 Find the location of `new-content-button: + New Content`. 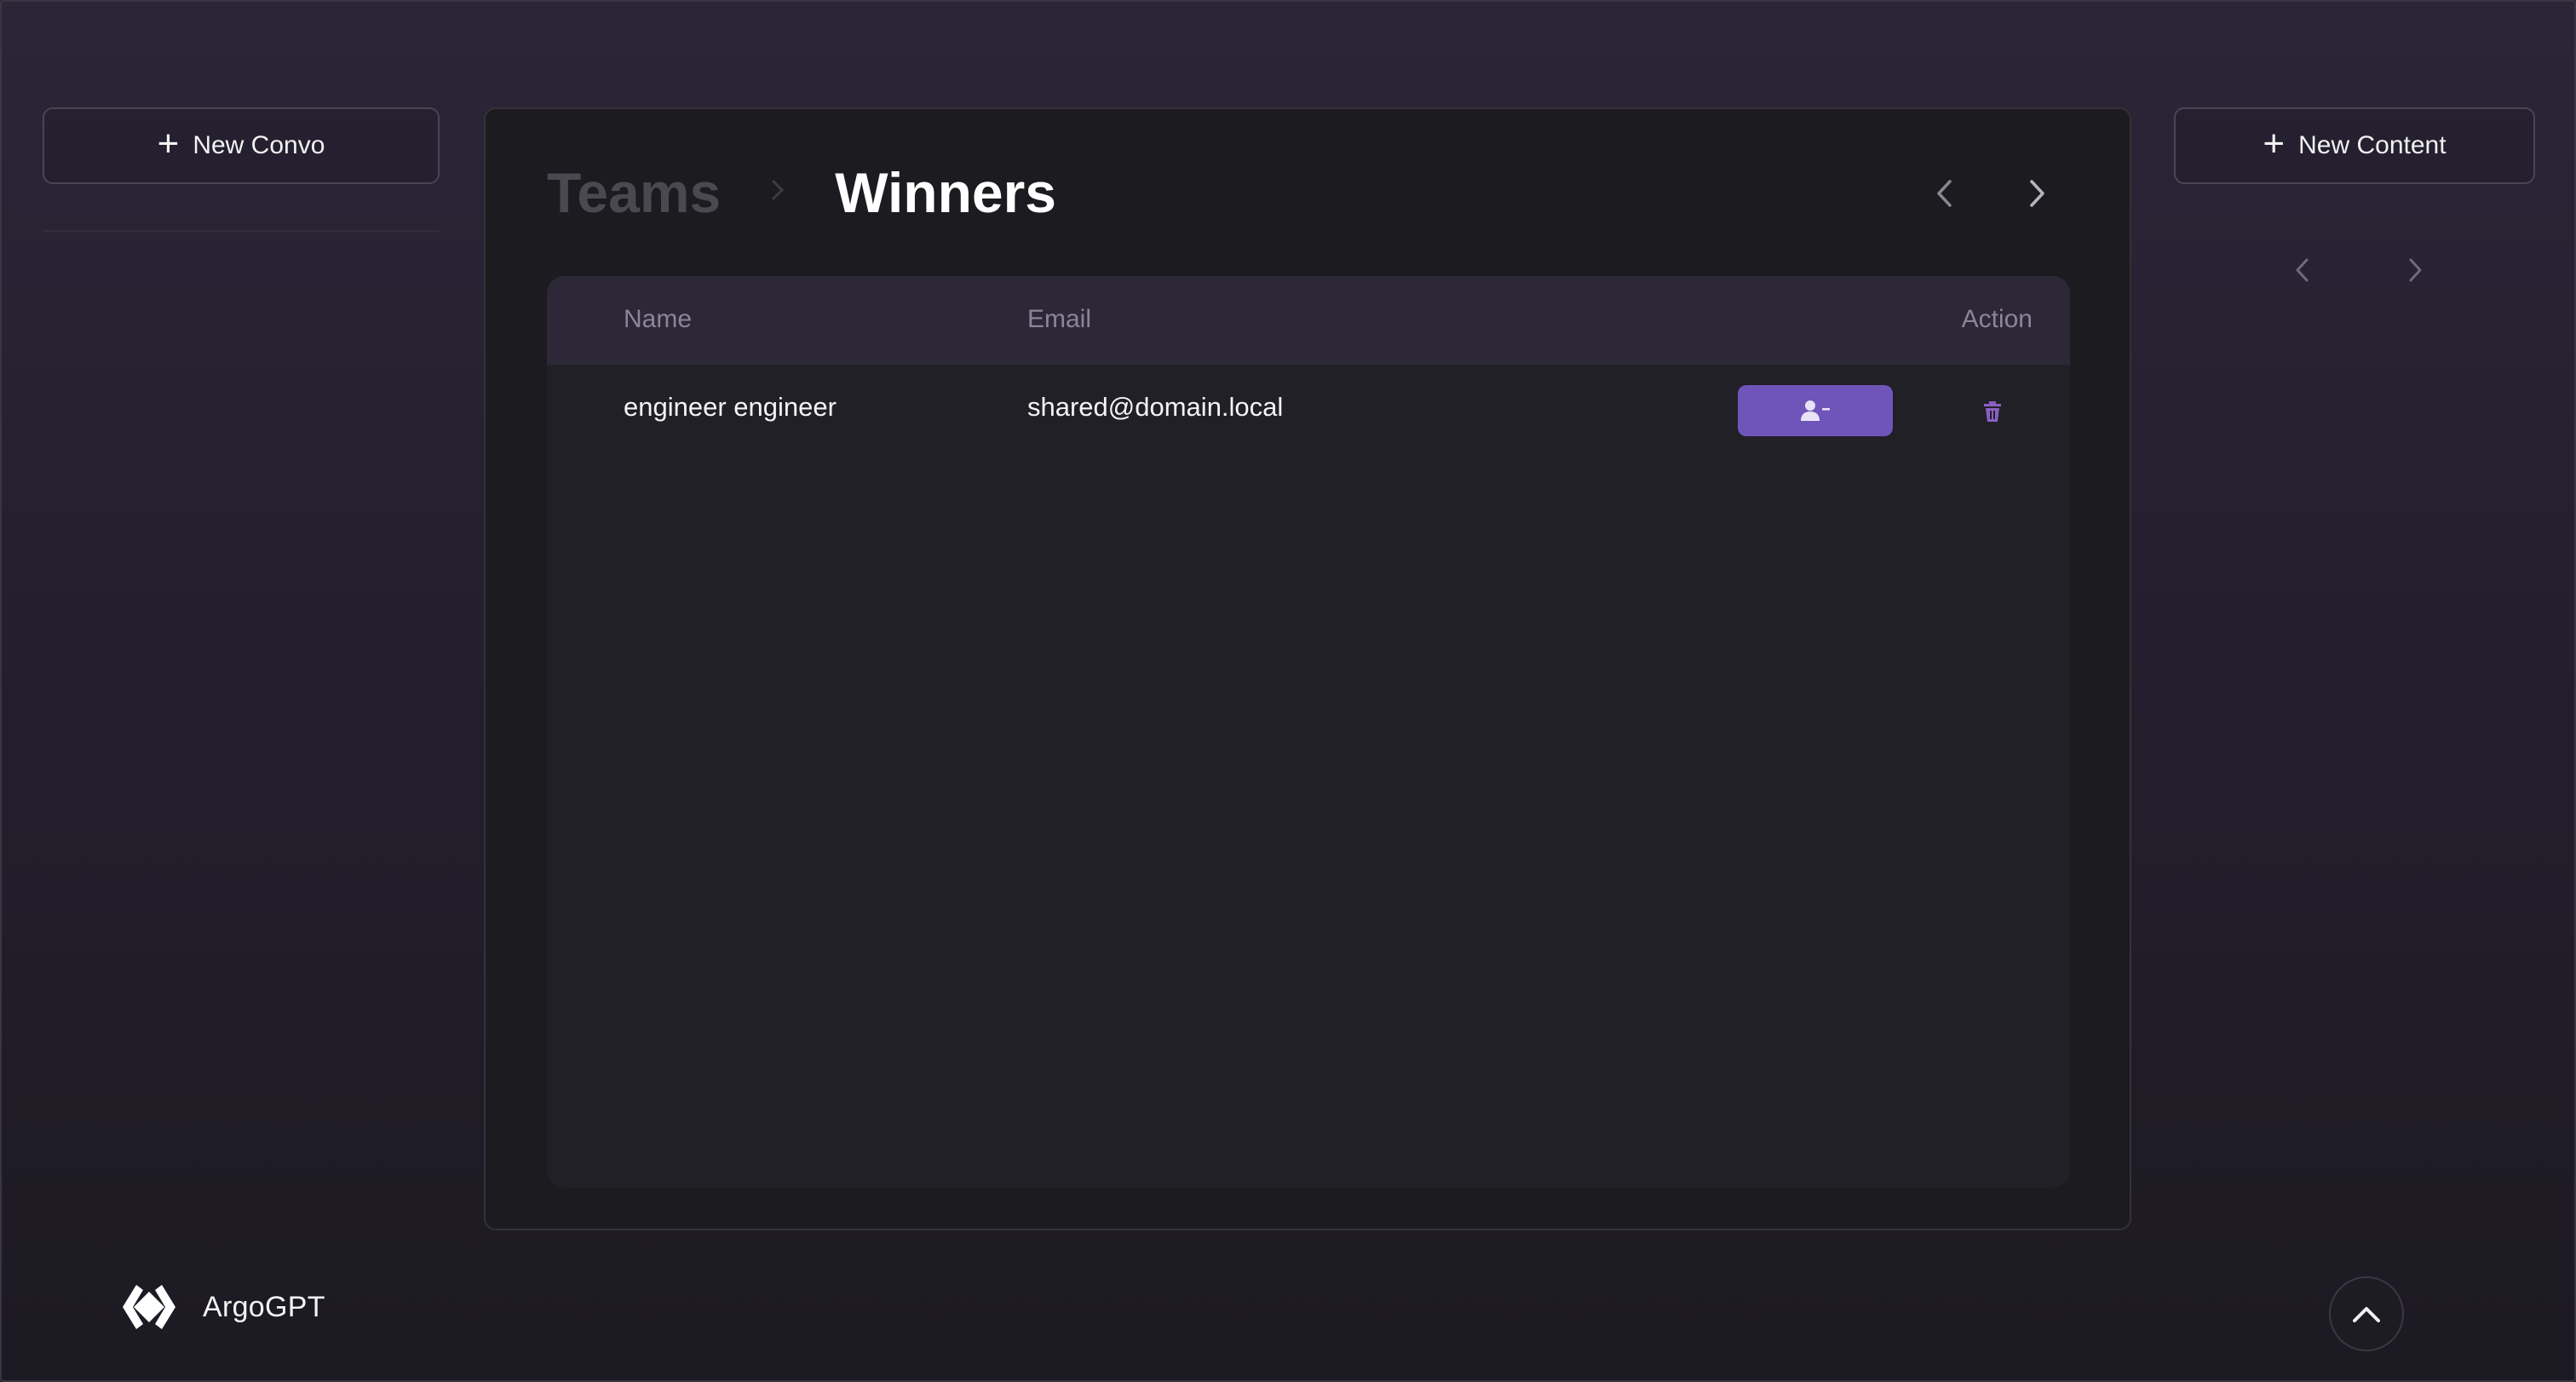

new-content-button: + New Content is located at coordinates (2355, 145).